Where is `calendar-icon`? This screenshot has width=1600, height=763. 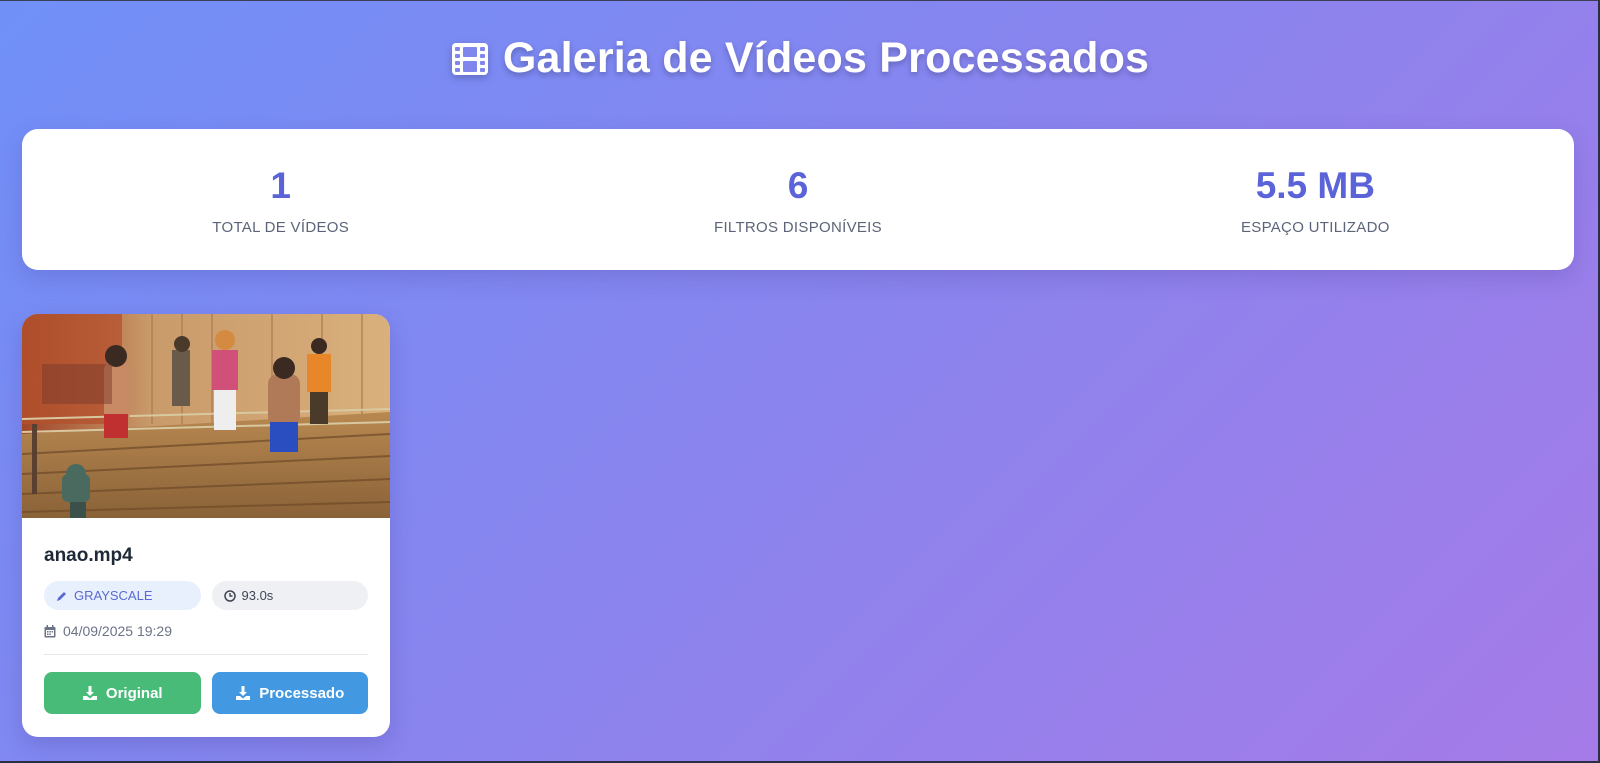
calendar-icon is located at coordinates (50, 631).